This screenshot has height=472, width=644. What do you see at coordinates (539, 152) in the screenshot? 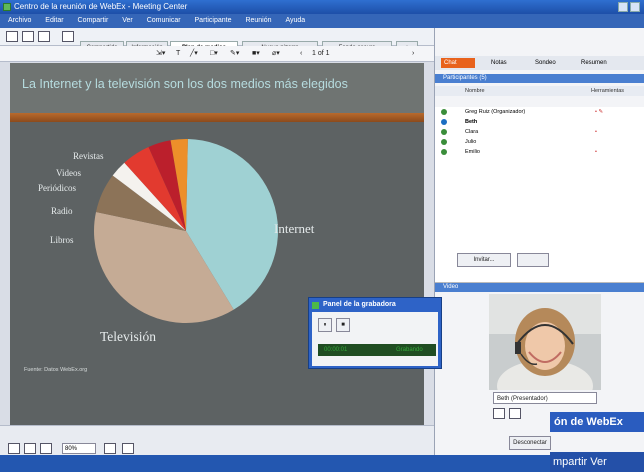
I see `participant-row: Emilio •` at bounding box center [539, 152].